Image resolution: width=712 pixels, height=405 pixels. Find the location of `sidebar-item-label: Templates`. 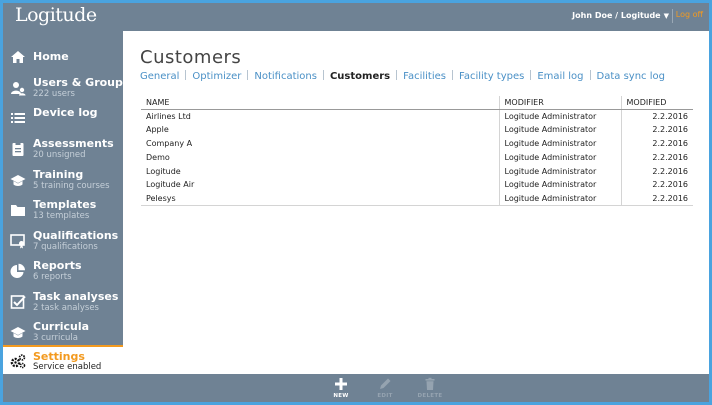

sidebar-item-label: Templates is located at coordinates (65, 204).